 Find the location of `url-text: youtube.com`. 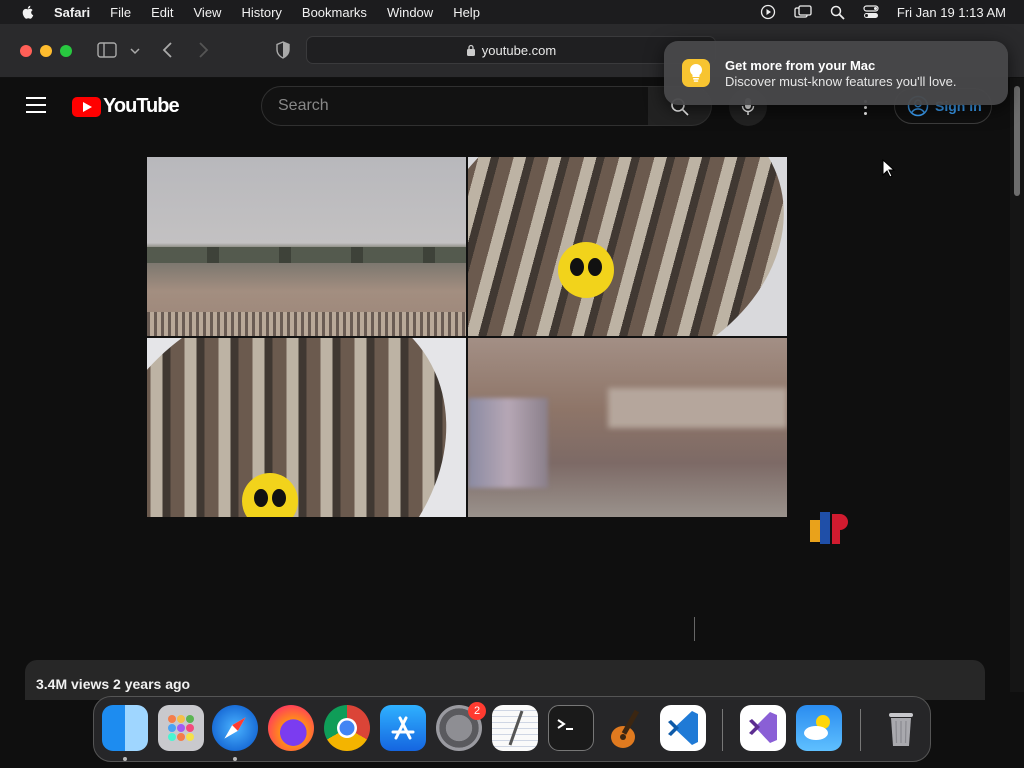

url-text: youtube.com is located at coordinates (519, 50).